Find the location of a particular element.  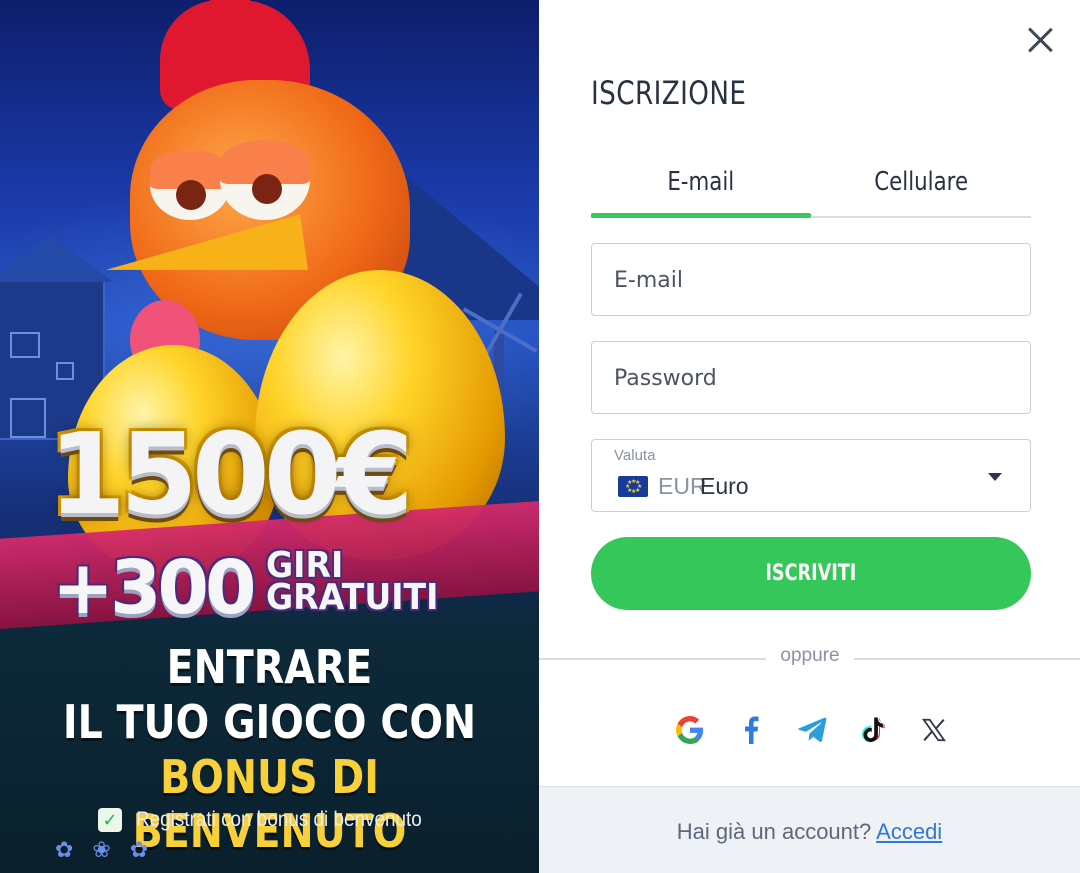

x-login-button is located at coordinates (934, 730).